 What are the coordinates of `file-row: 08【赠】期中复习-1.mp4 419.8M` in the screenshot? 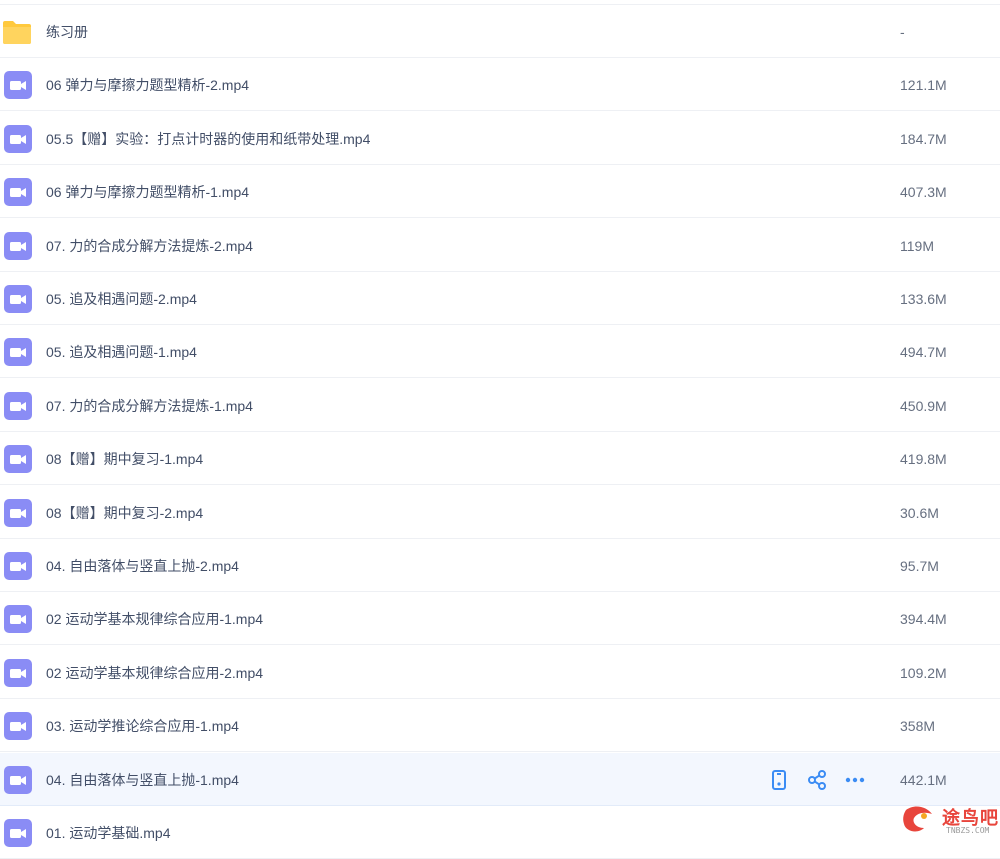 It's located at (500, 459).